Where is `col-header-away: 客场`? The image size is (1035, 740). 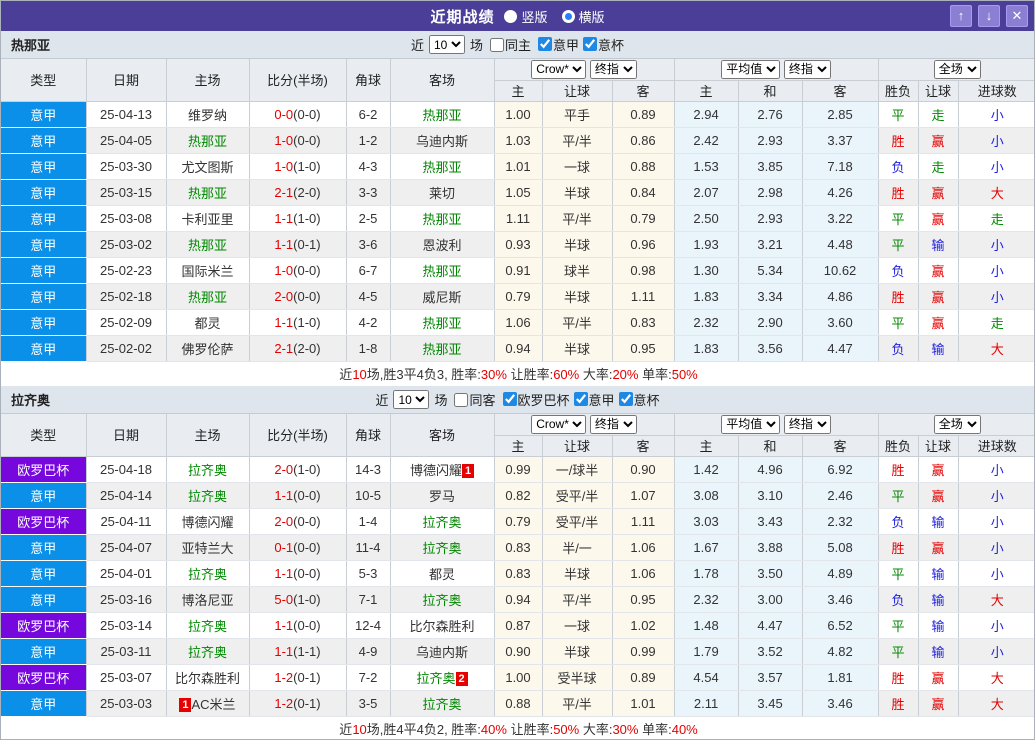
col-header-away: 客场 is located at coordinates (442, 80).